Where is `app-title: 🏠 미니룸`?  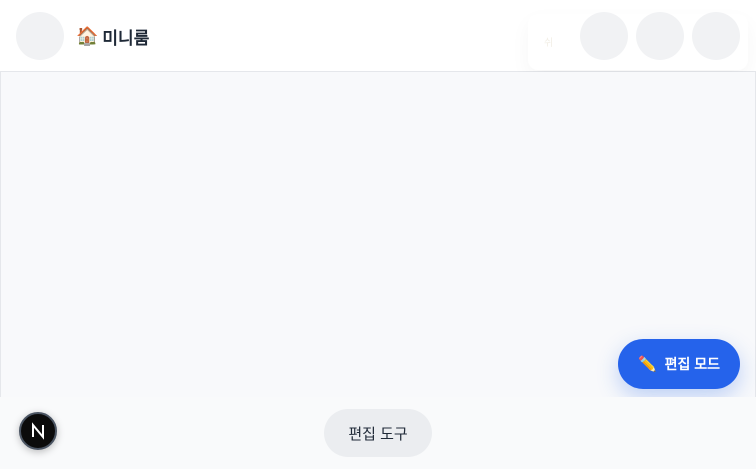 app-title: 🏠 미니룸 is located at coordinates (112, 36).